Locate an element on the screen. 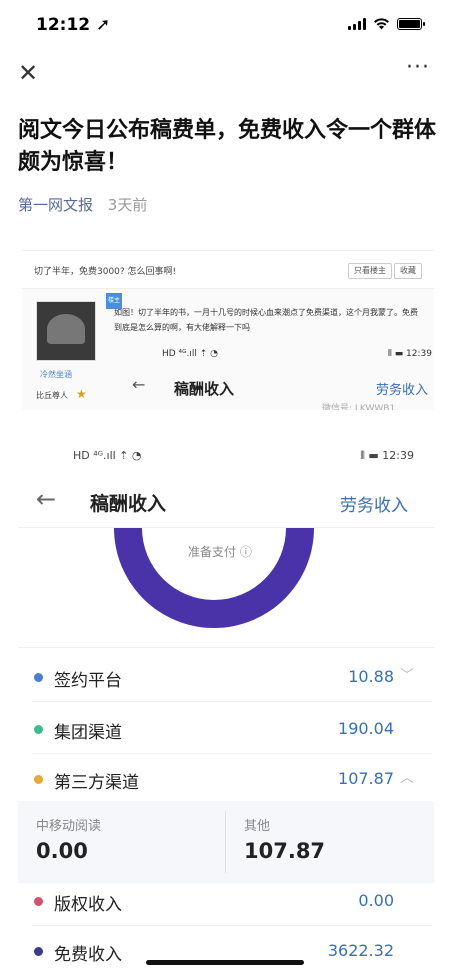 The image size is (450, 975). income-status-bar: HD ⁴ᴳ.ıll ⇡ ◔ ⫴ ▬ 12:39 is located at coordinates (226, 458).